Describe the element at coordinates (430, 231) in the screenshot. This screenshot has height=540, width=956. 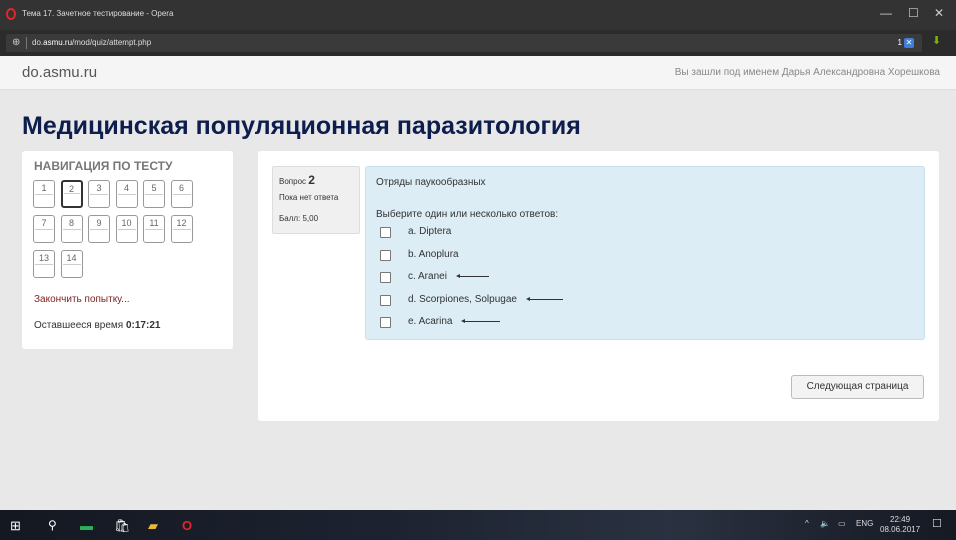
I see `answer-label: a. Diptera` at that location.